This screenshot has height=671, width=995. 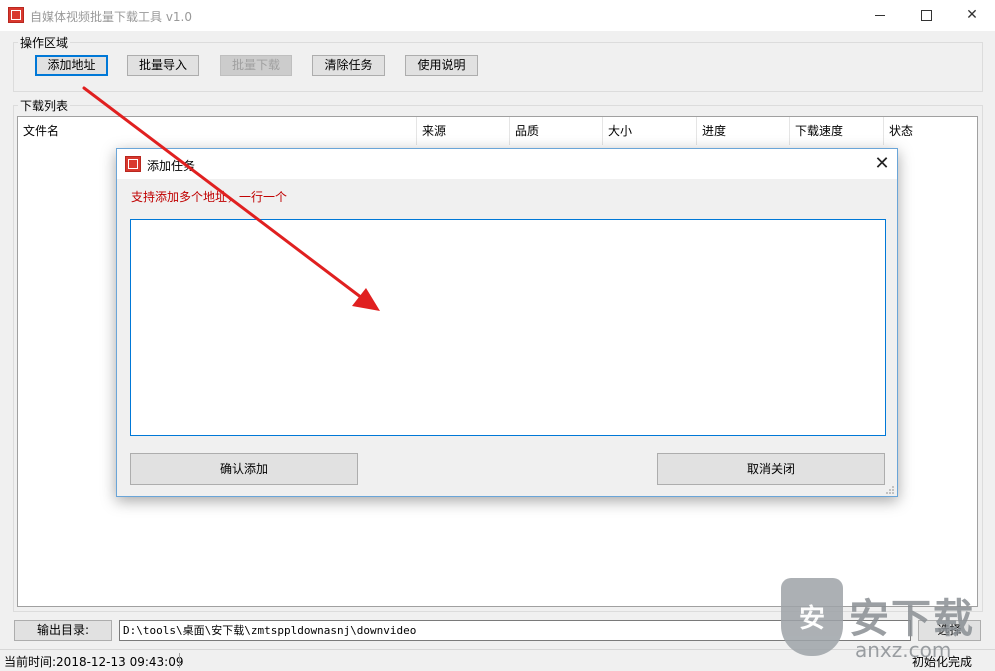 What do you see at coordinates (179, 660) in the screenshot?
I see `status-divider` at bounding box center [179, 660].